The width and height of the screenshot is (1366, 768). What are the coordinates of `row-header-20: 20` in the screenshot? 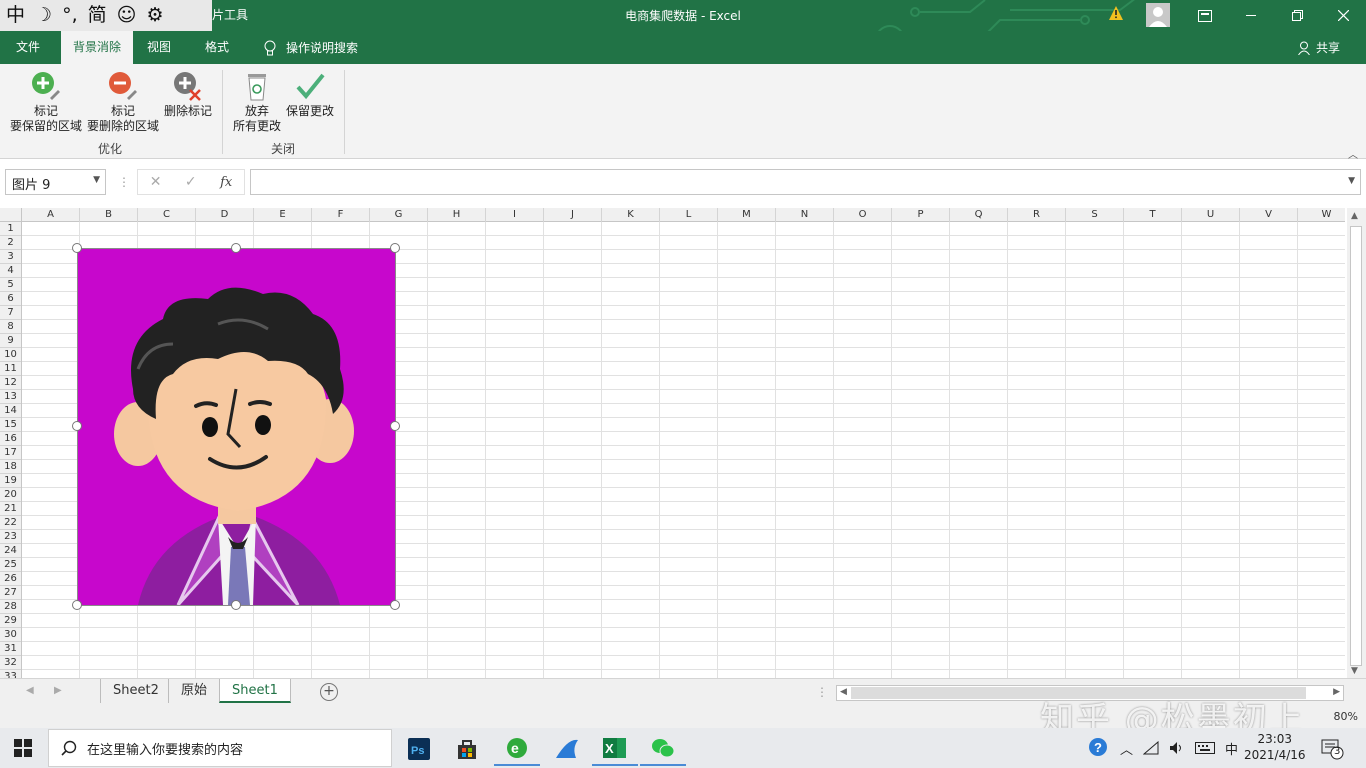 It's located at (10, 495).